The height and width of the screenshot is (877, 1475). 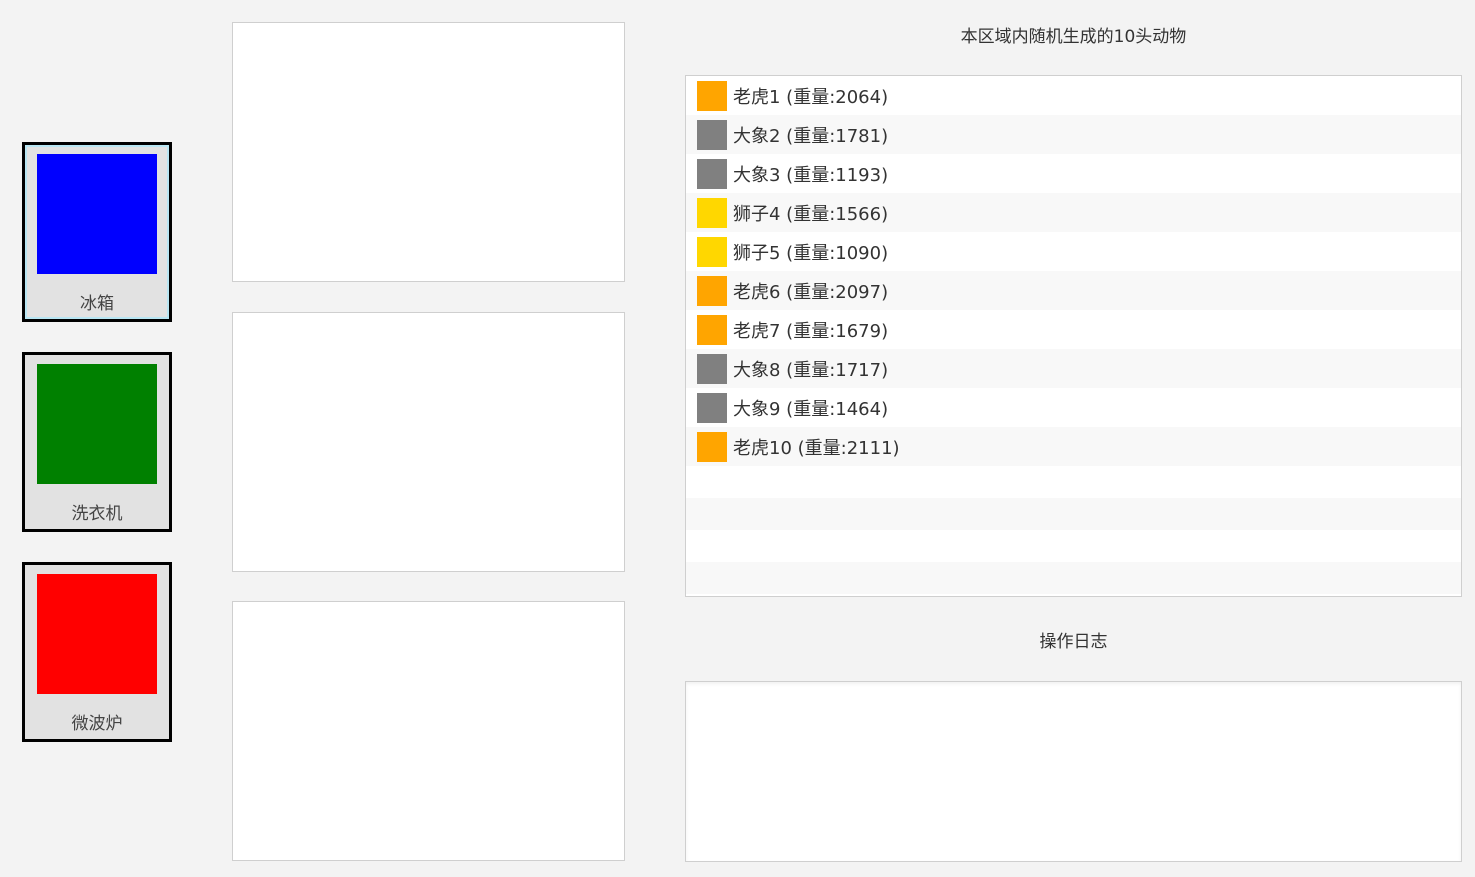 I want to click on animal-item: 老虎10 (重量:2111), so click(x=1073, y=446).